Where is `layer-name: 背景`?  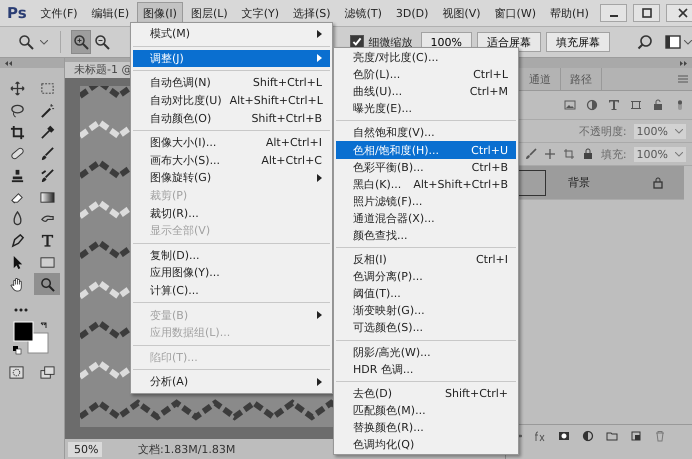 layer-name: 背景 is located at coordinates (579, 182).